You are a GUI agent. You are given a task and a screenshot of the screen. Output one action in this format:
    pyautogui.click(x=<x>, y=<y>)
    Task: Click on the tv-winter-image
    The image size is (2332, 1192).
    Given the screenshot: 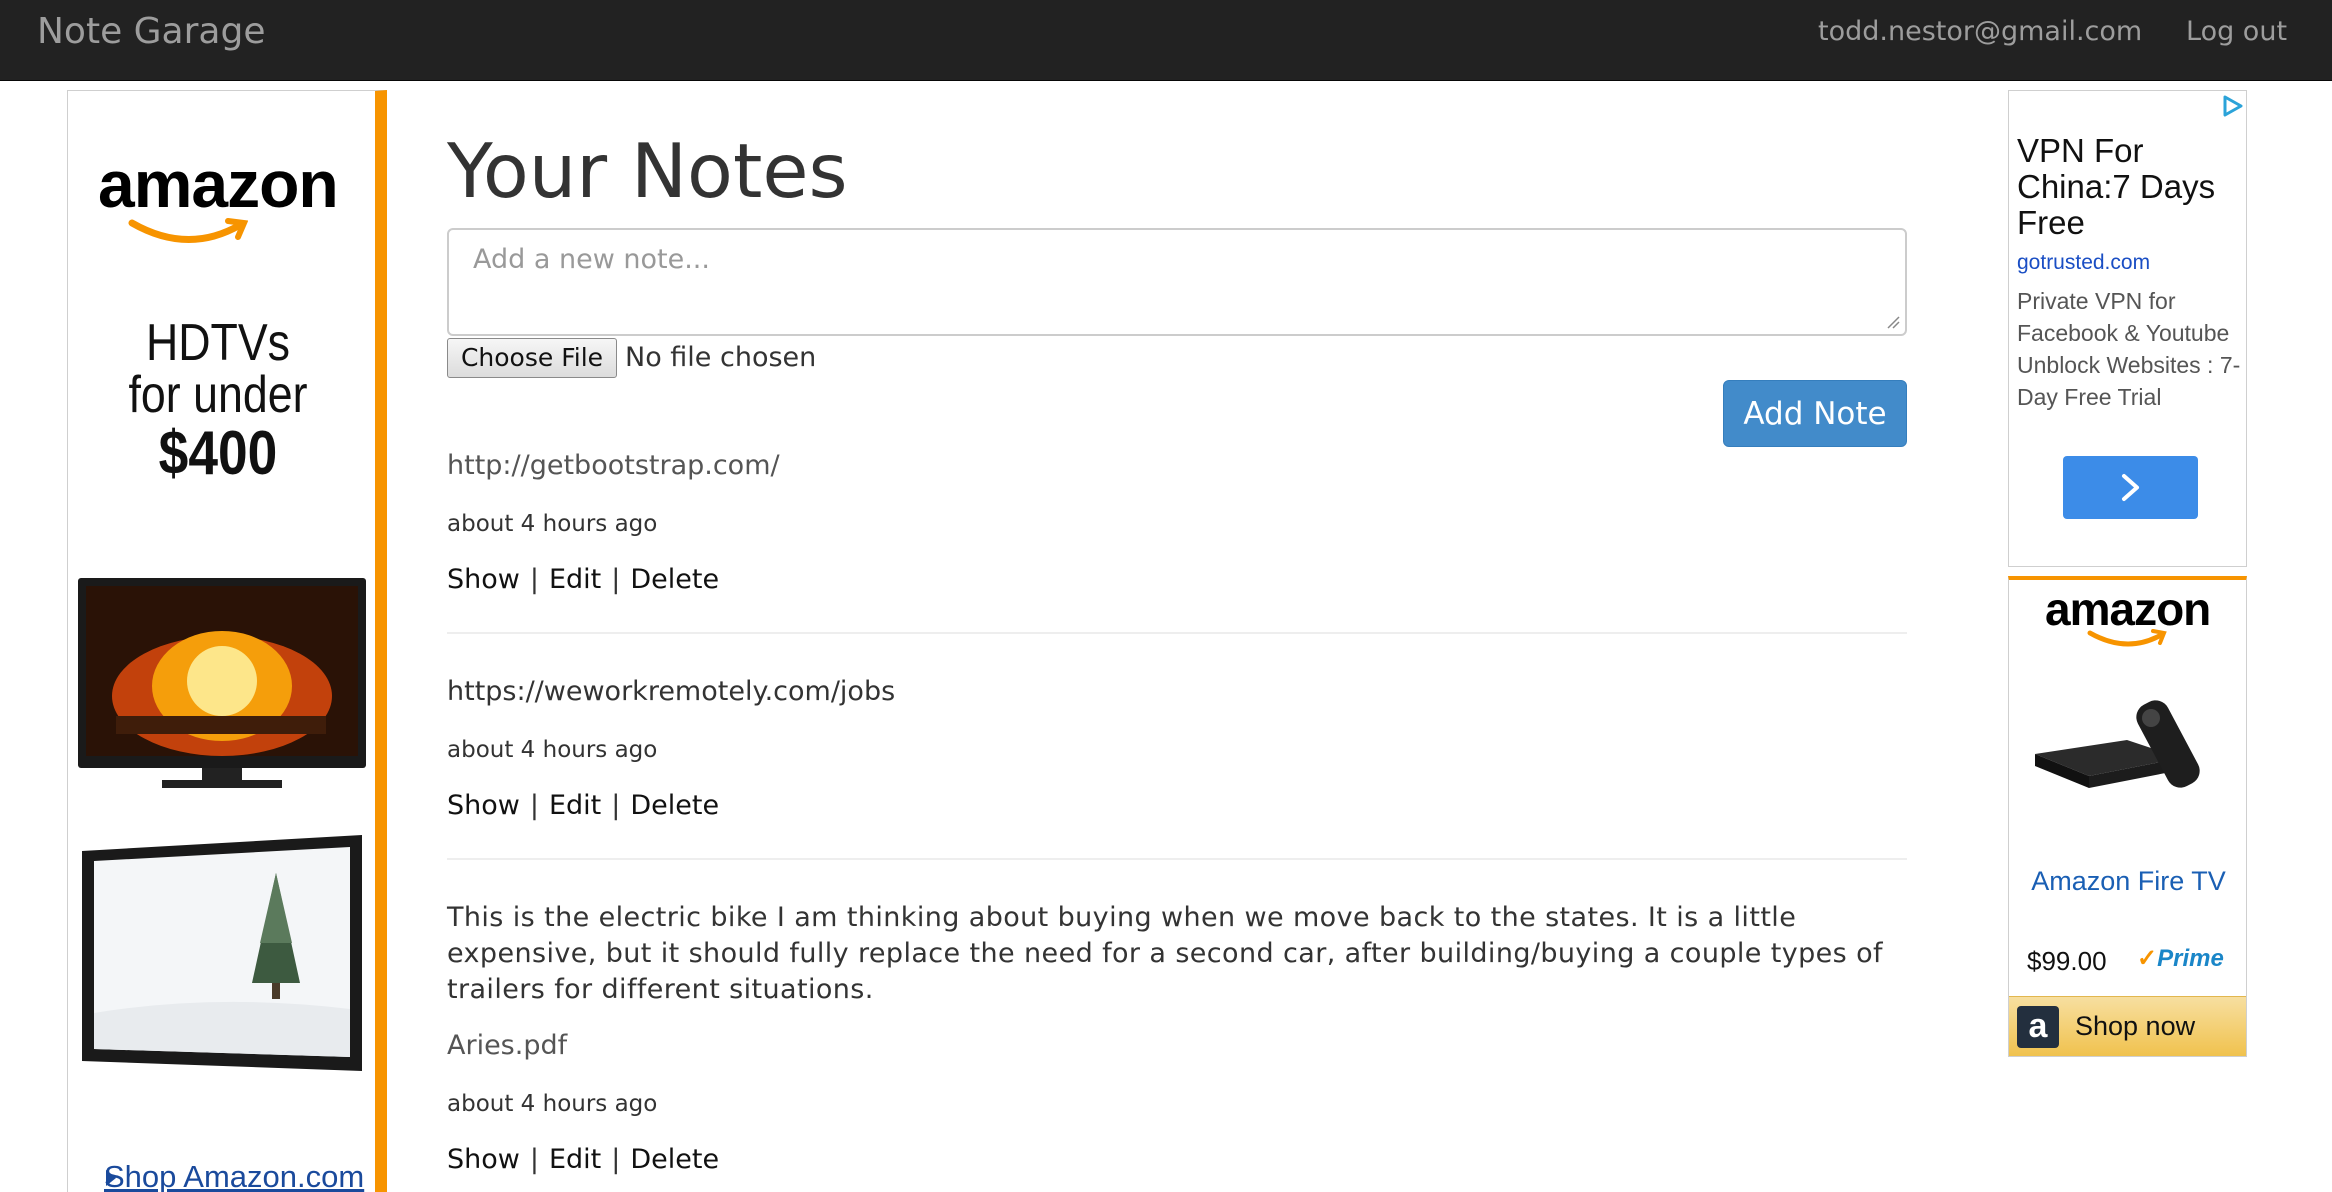 What is the action you would take?
    pyautogui.click(x=222, y=953)
    